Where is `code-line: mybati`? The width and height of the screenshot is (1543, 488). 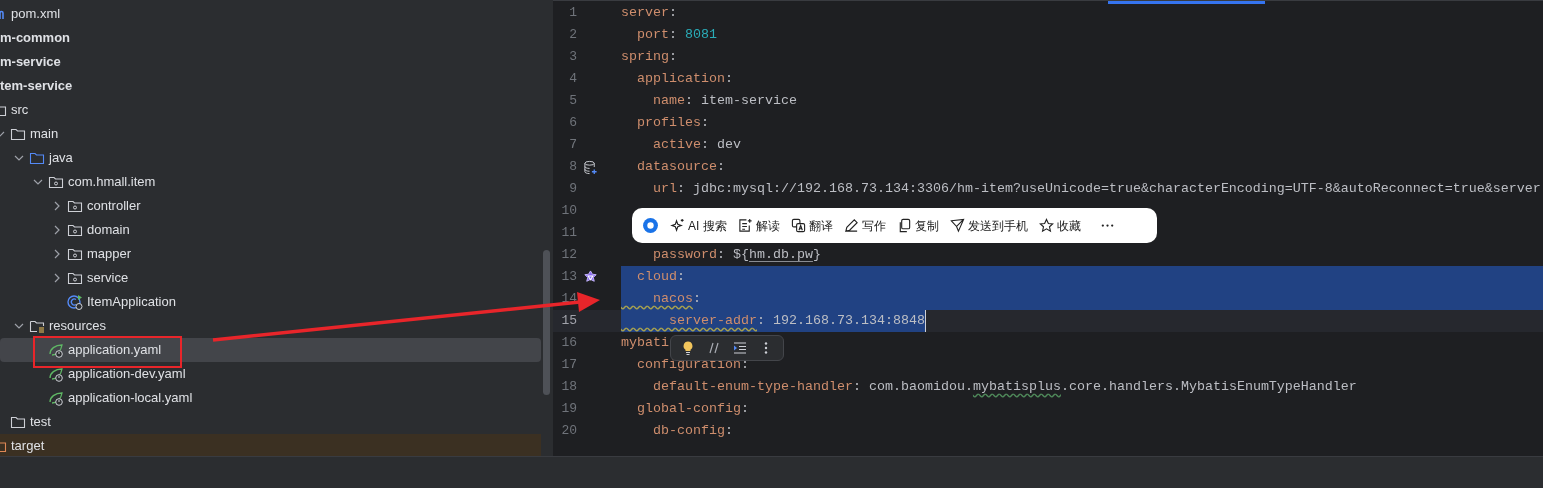 code-line: mybati is located at coordinates (645, 343).